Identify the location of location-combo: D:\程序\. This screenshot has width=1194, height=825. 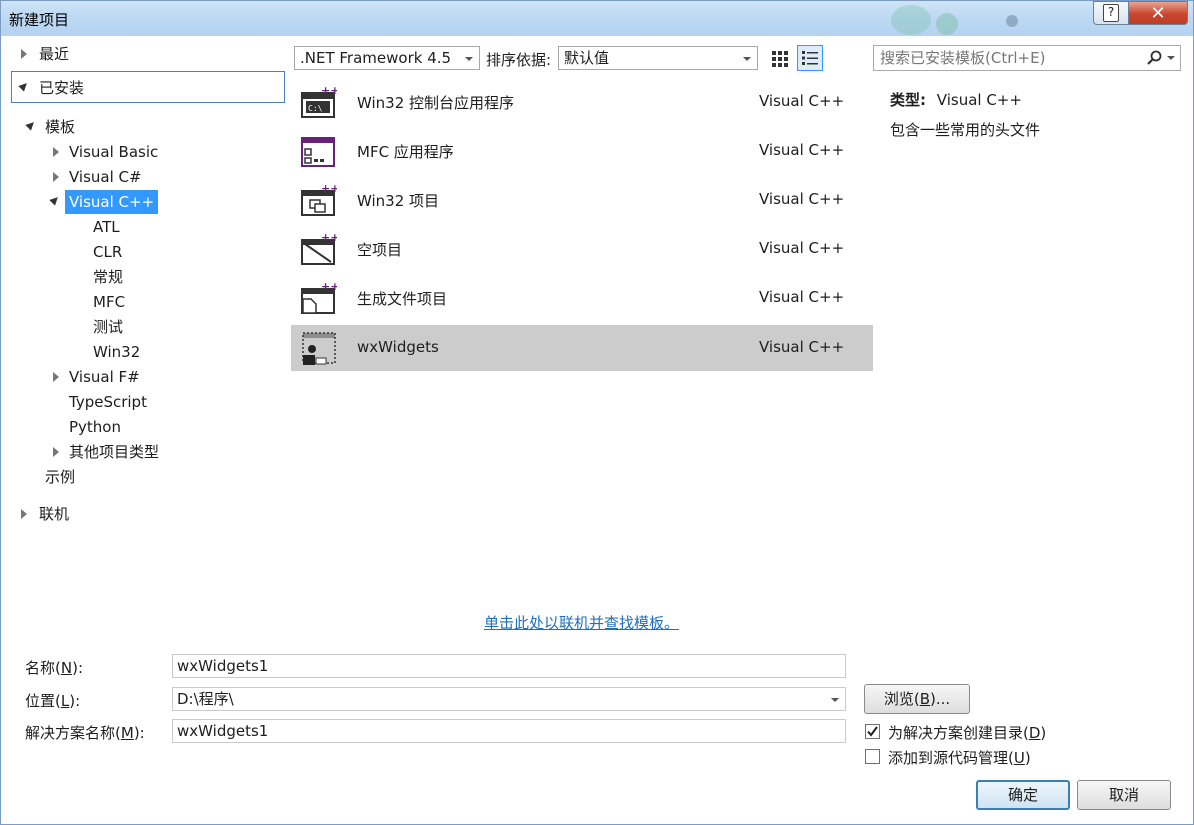
(509, 699).